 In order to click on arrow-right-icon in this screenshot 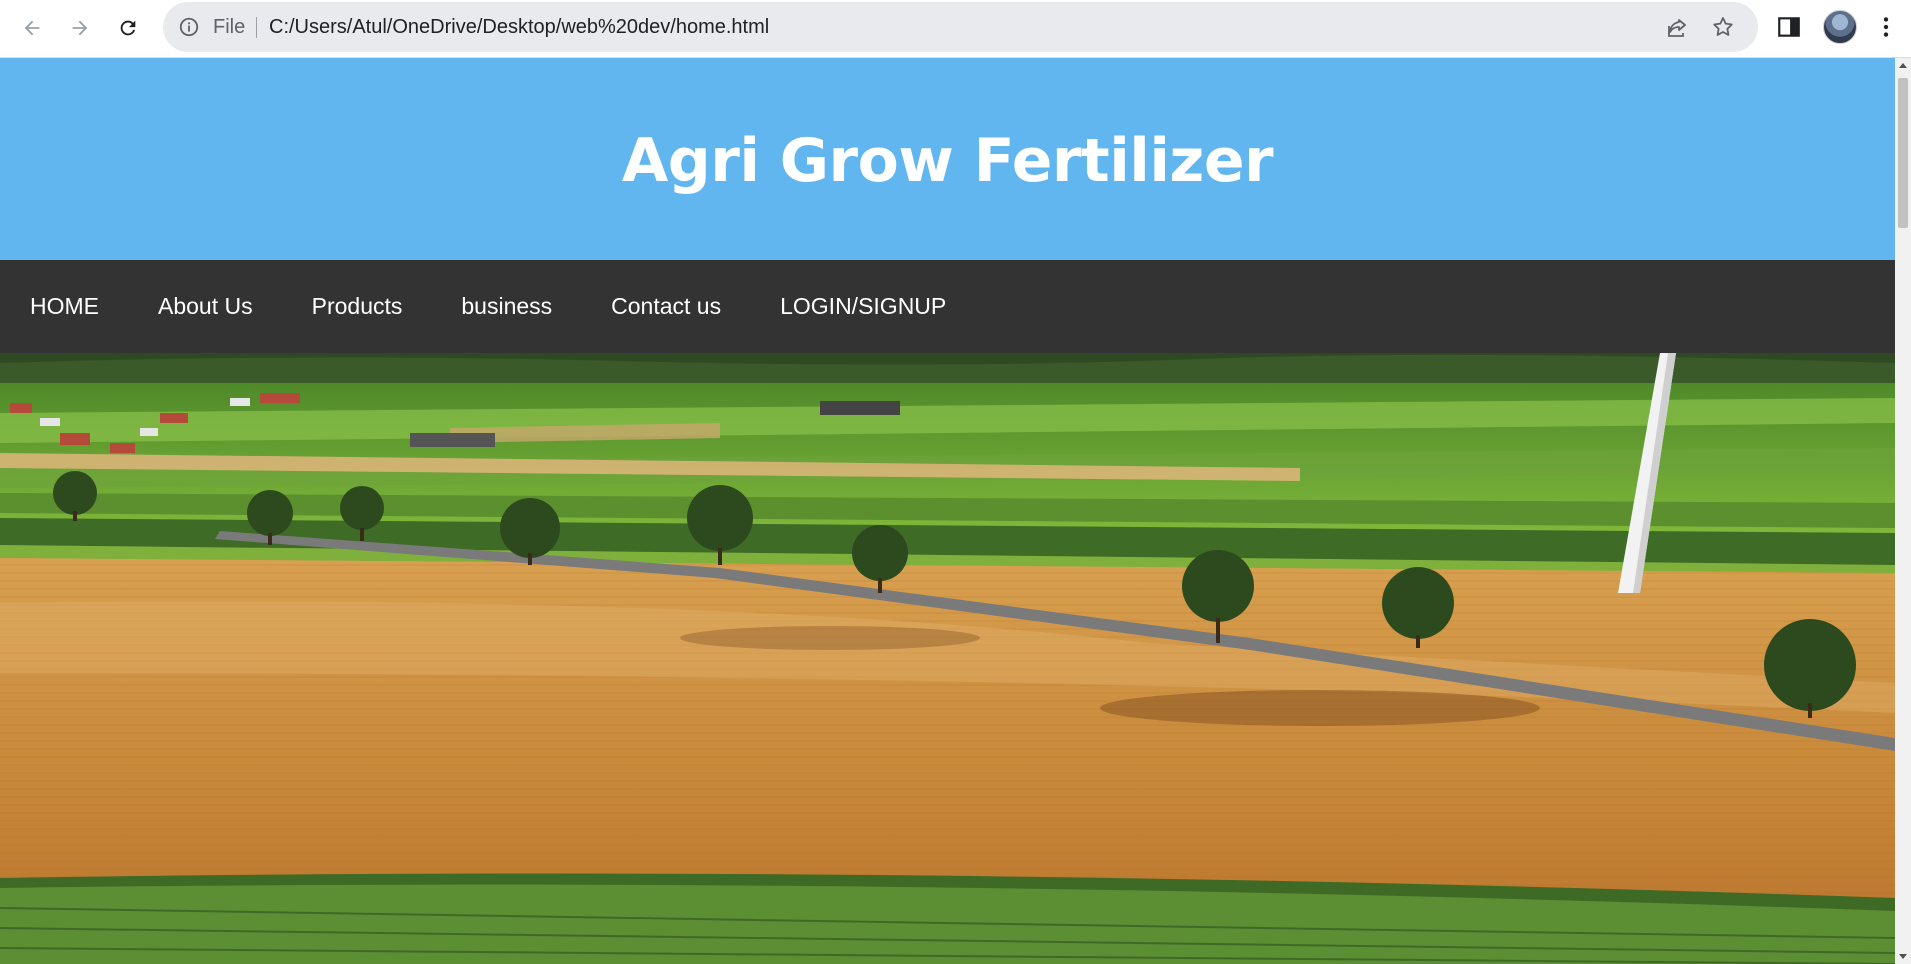, I will do `click(80, 28)`.